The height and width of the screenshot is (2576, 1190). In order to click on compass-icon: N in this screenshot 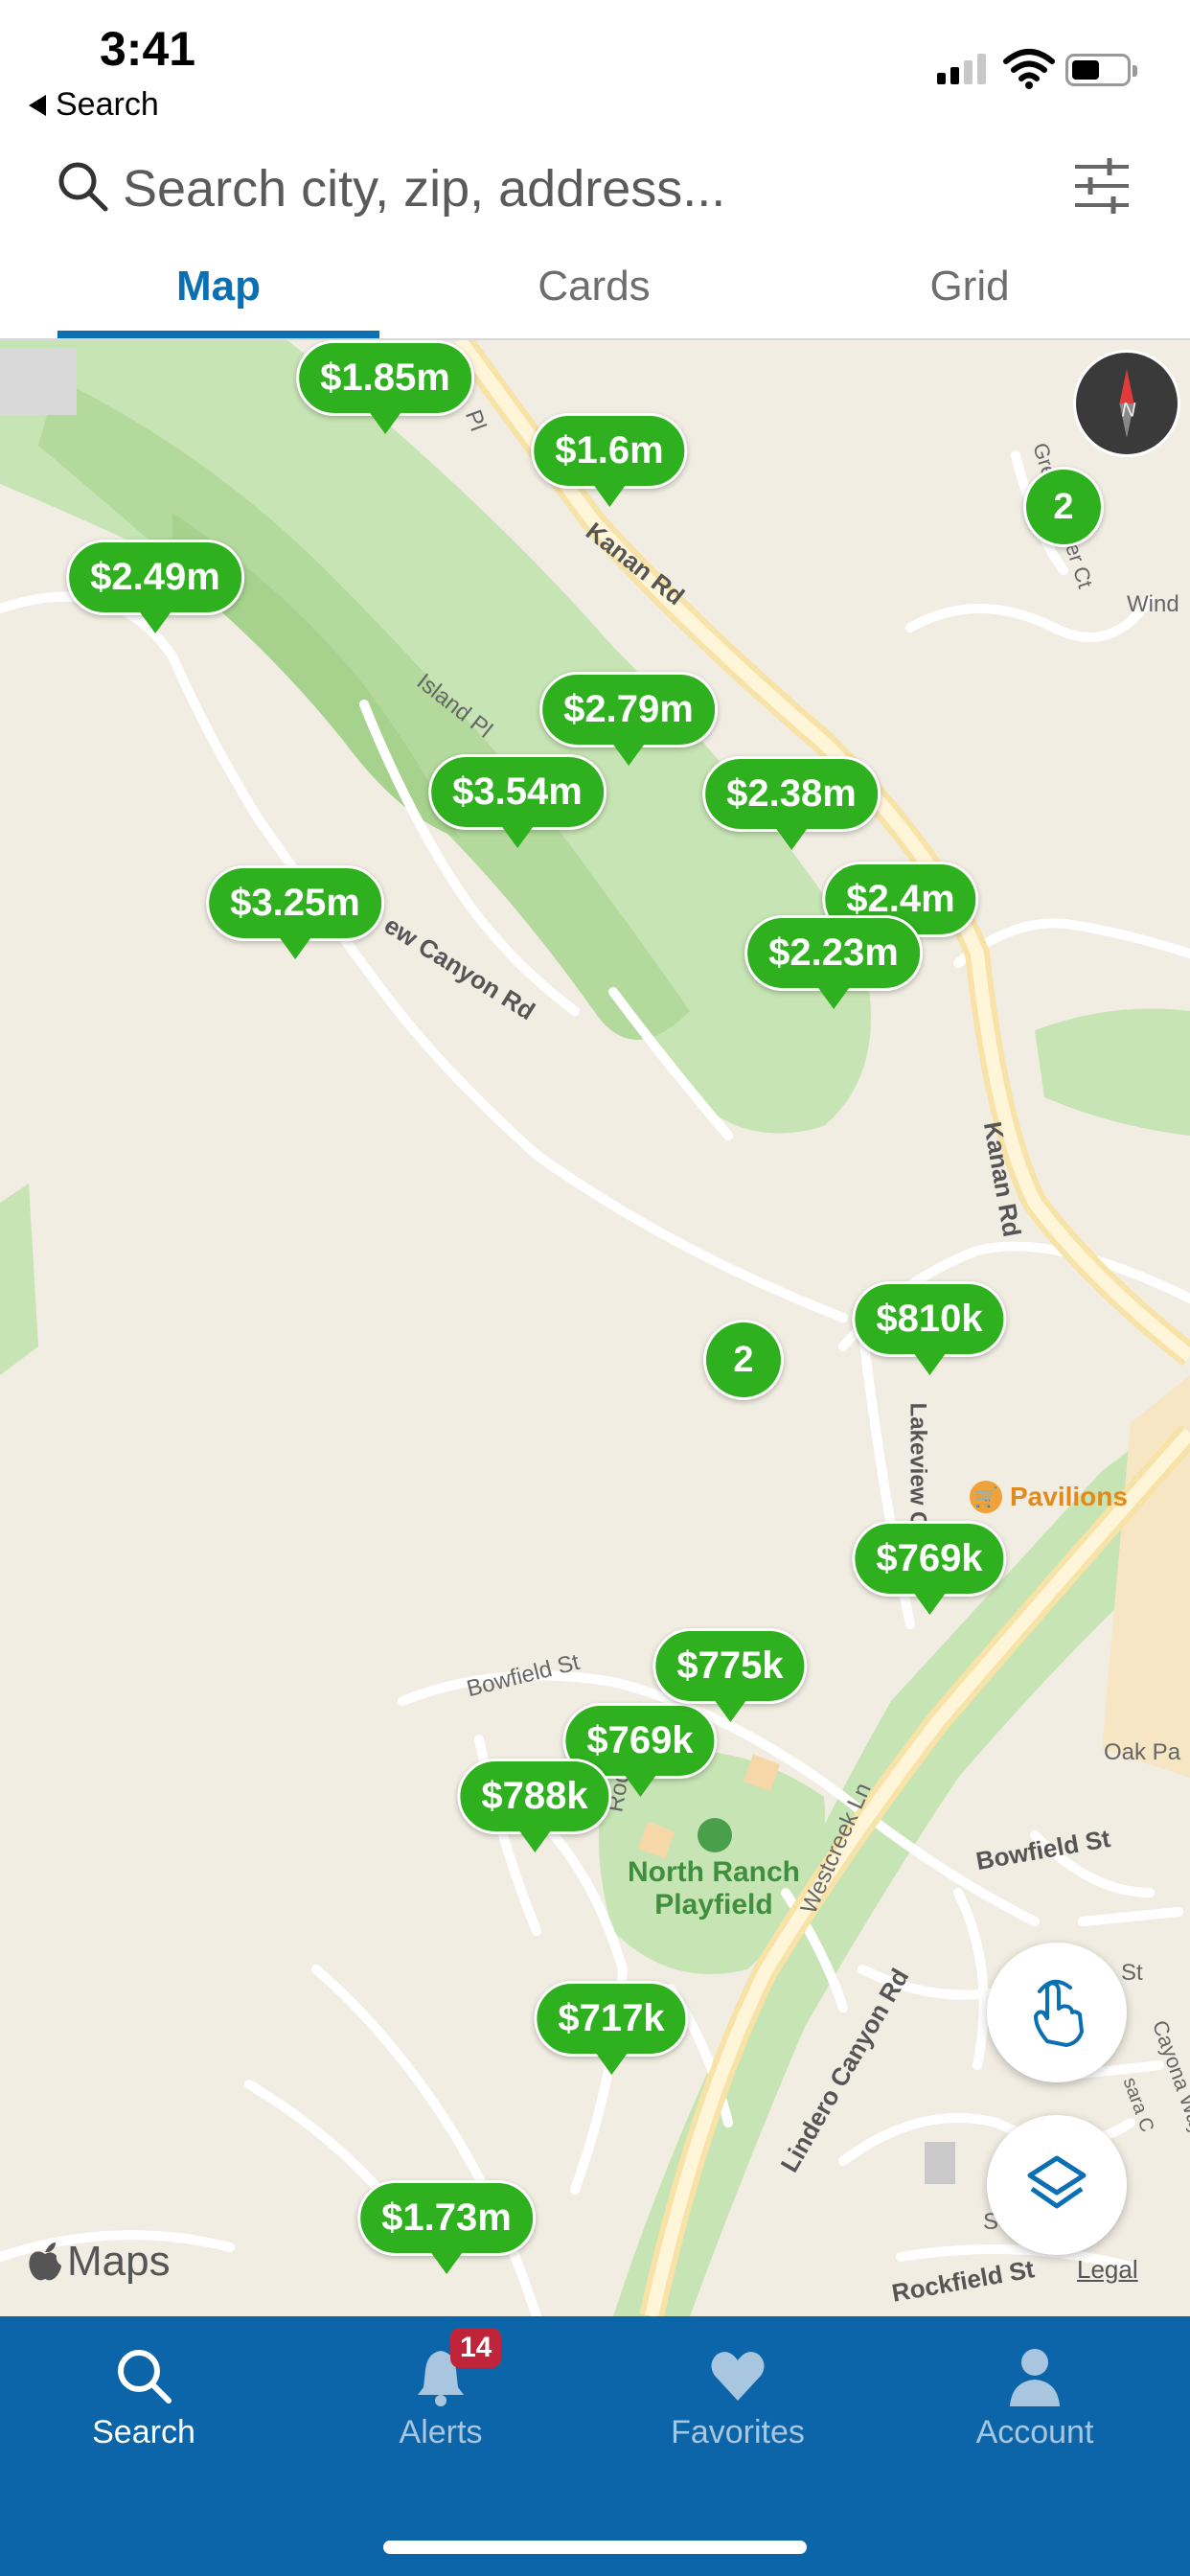, I will do `click(1127, 403)`.